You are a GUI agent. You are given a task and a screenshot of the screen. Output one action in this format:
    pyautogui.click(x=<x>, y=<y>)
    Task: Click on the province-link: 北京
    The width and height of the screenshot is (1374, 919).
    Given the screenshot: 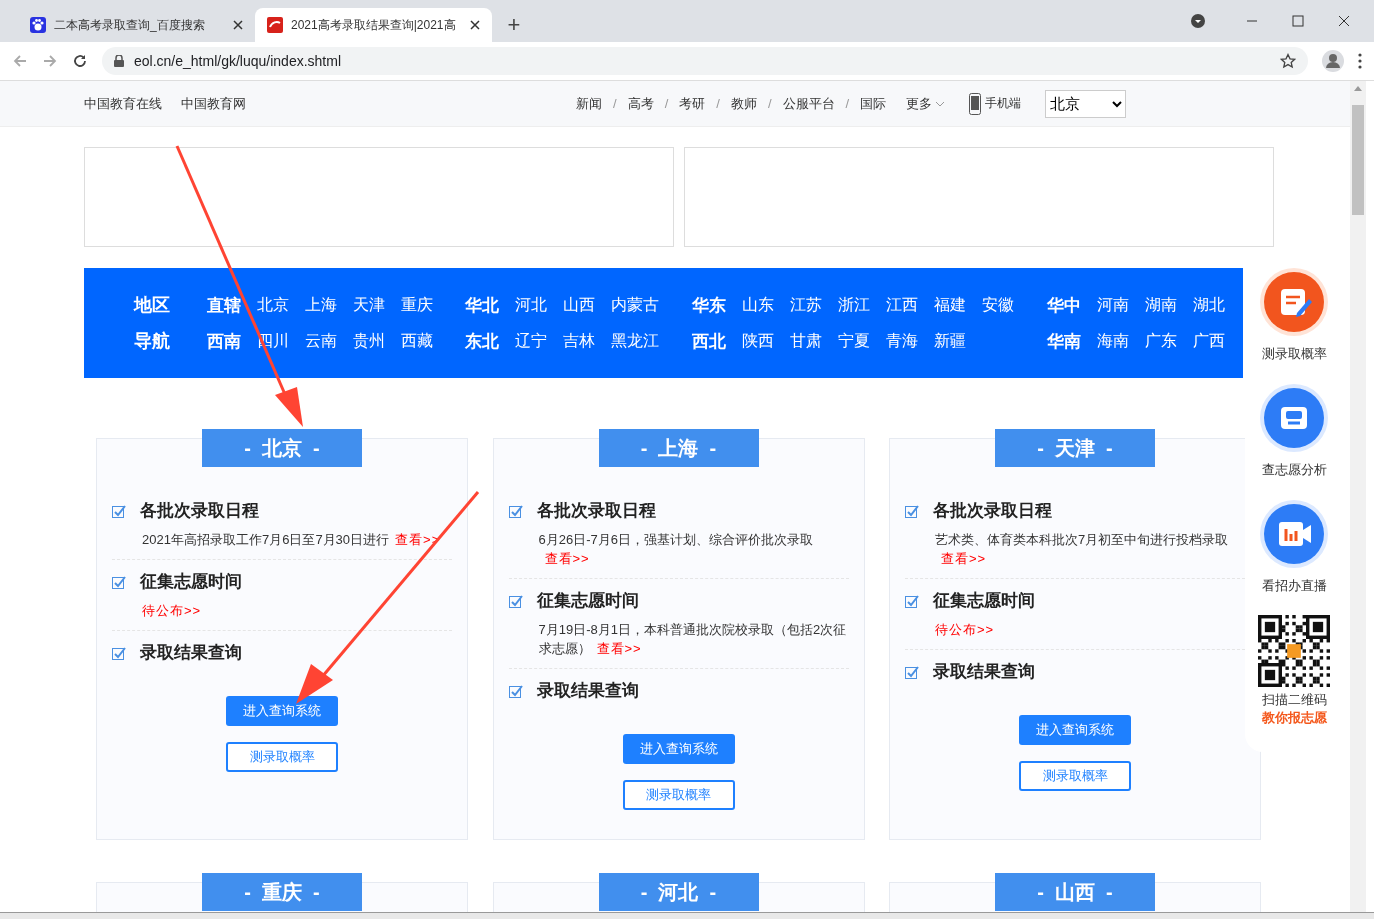 What is the action you would take?
    pyautogui.click(x=273, y=305)
    